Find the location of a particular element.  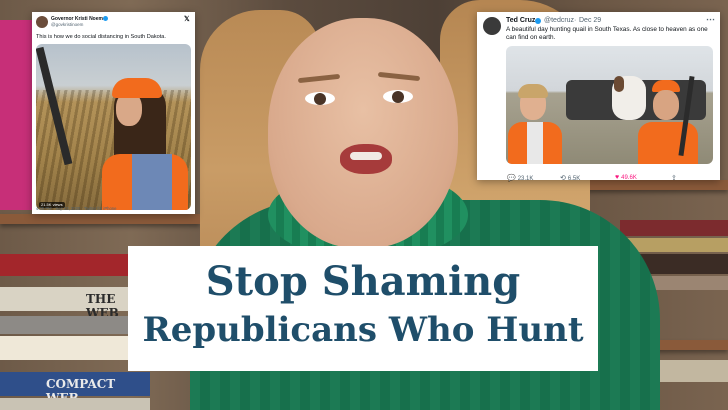

retweet-button: ⟲ 6.5K is located at coordinates (570, 178).